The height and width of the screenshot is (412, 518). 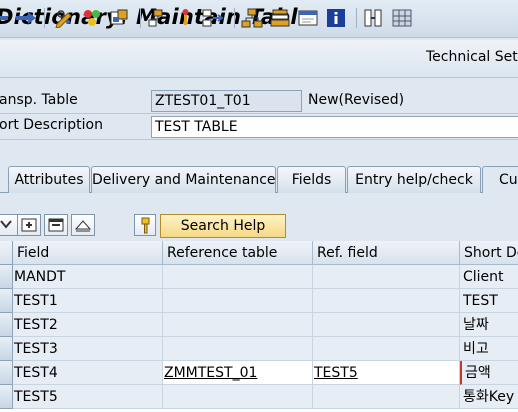 I want to click on table-cell-field: TEST4, so click(x=88, y=373).